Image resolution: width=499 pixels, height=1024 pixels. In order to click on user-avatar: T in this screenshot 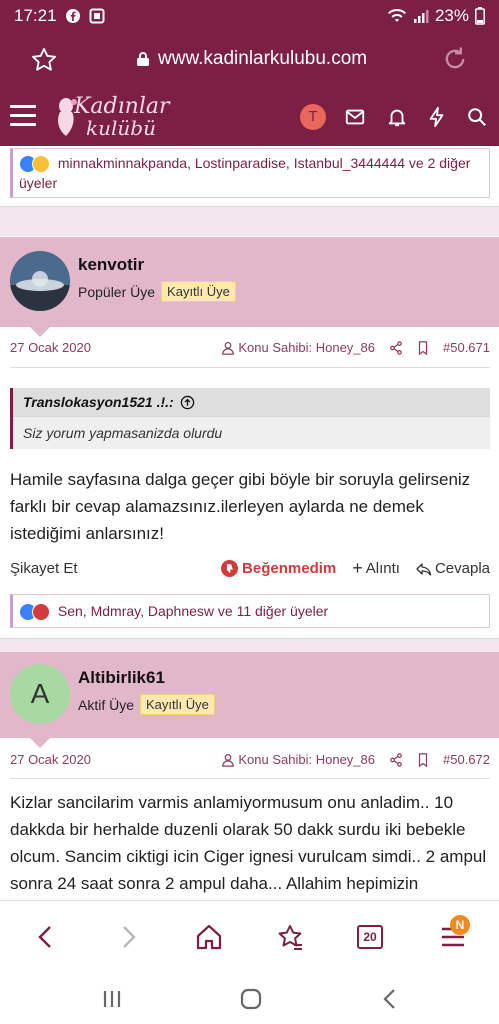, I will do `click(313, 117)`.